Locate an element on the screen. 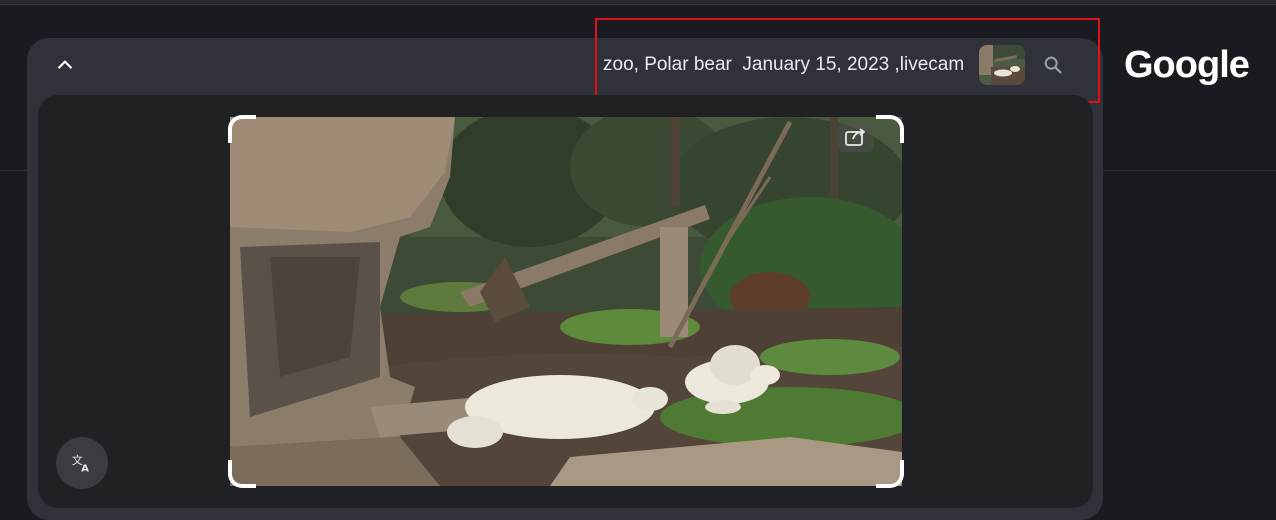  crop-corner-bottom-left is located at coordinates (242, 474).